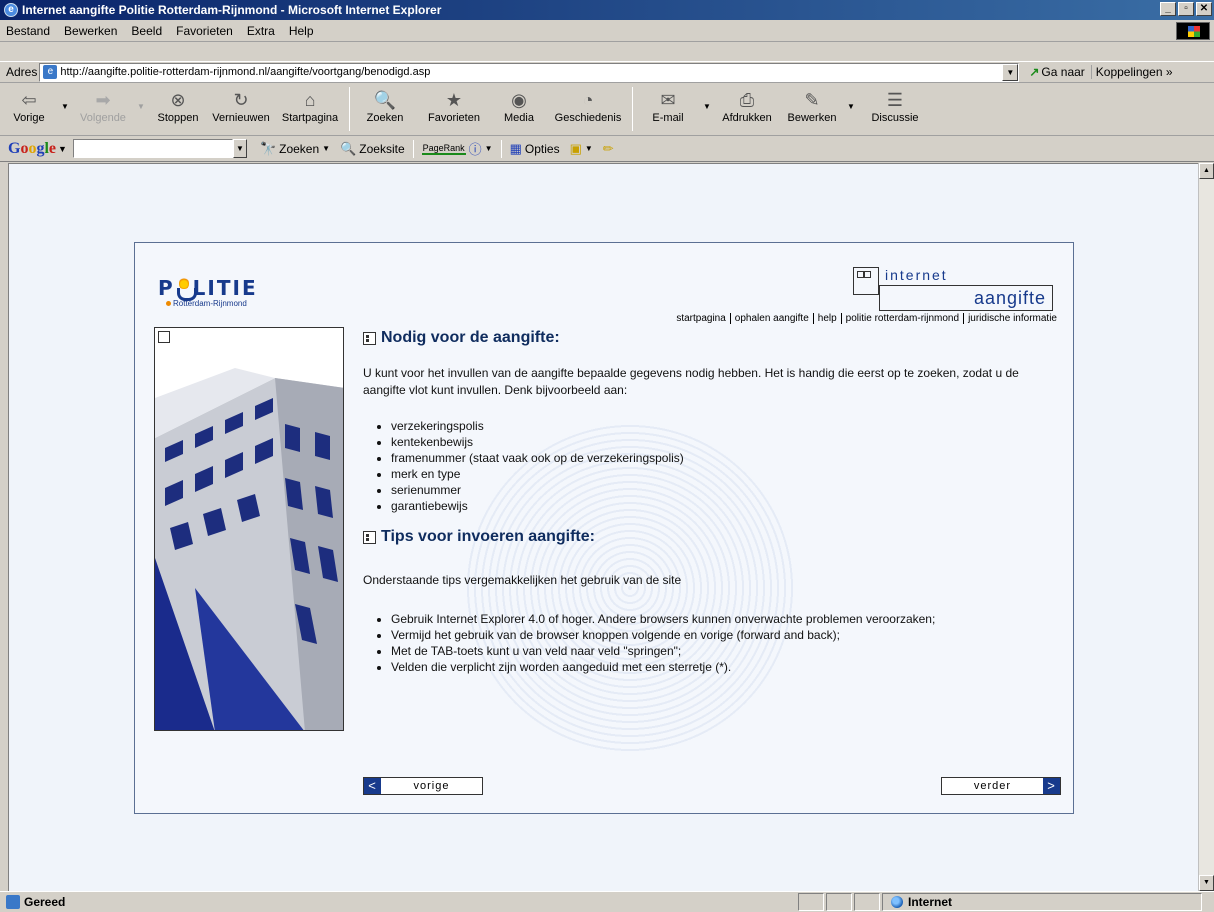  I want to click on previous-button: < vorige, so click(423, 786).